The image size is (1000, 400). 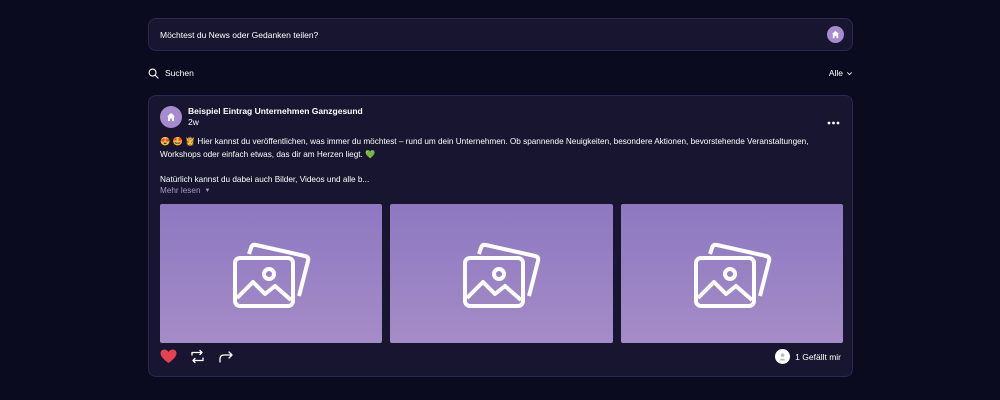 I want to click on likes-count: 1 Gefällt mir, so click(x=818, y=356).